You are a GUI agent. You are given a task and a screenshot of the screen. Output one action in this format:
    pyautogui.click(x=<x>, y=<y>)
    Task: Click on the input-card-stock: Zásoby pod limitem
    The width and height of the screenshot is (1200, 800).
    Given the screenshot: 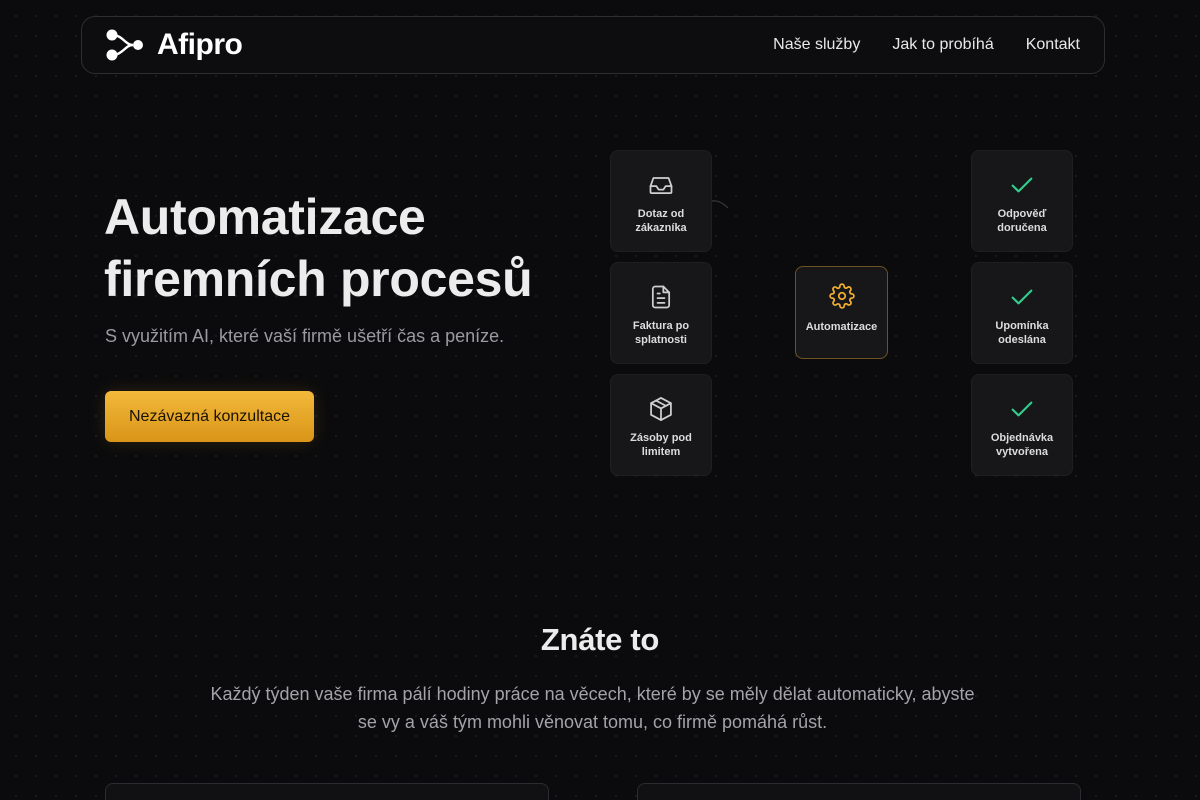 What is the action you would take?
    pyautogui.click(x=661, y=425)
    